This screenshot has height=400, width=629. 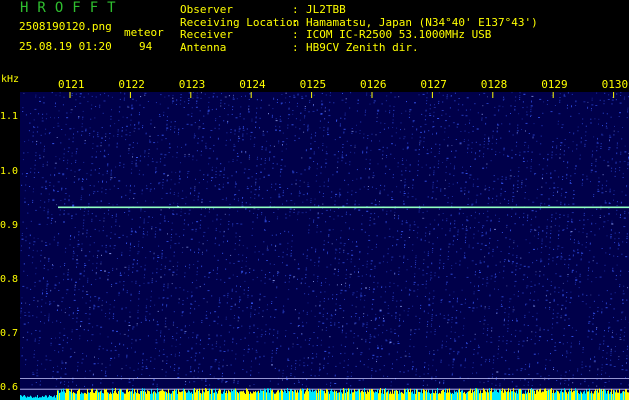 What do you see at coordinates (299, 47) in the screenshot?
I see `info-row-antenna: Antenna: HB9CV Zenith dir.` at bounding box center [299, 47].